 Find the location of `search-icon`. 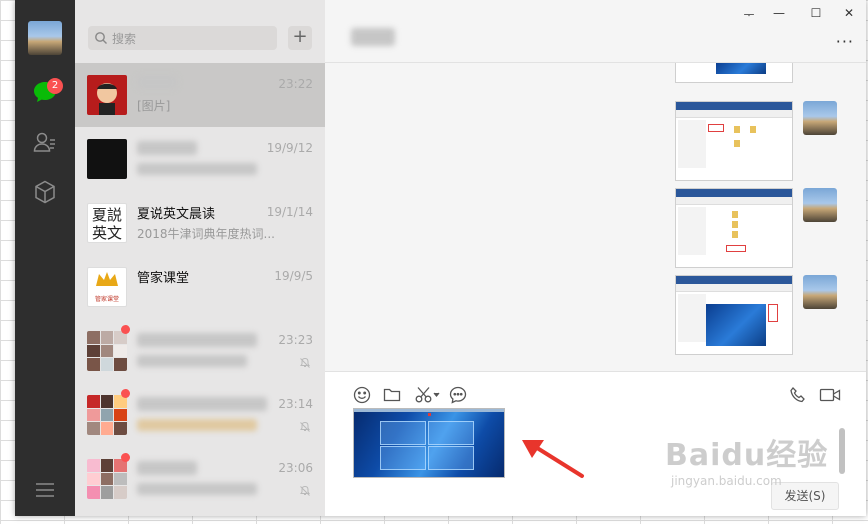

search-icon is located at coordinates (101, 38).